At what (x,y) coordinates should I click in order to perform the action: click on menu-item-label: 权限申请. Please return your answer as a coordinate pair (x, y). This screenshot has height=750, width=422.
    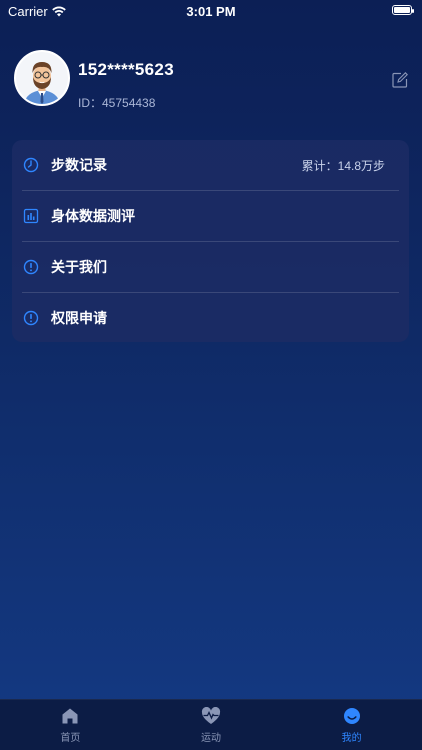
    Looking at the image, I should click on (79, 318).